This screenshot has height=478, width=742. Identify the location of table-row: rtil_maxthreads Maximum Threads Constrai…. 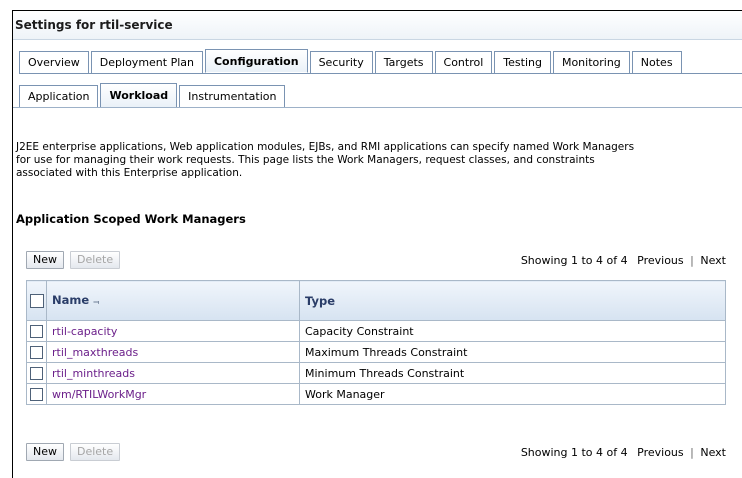
(376, 352).